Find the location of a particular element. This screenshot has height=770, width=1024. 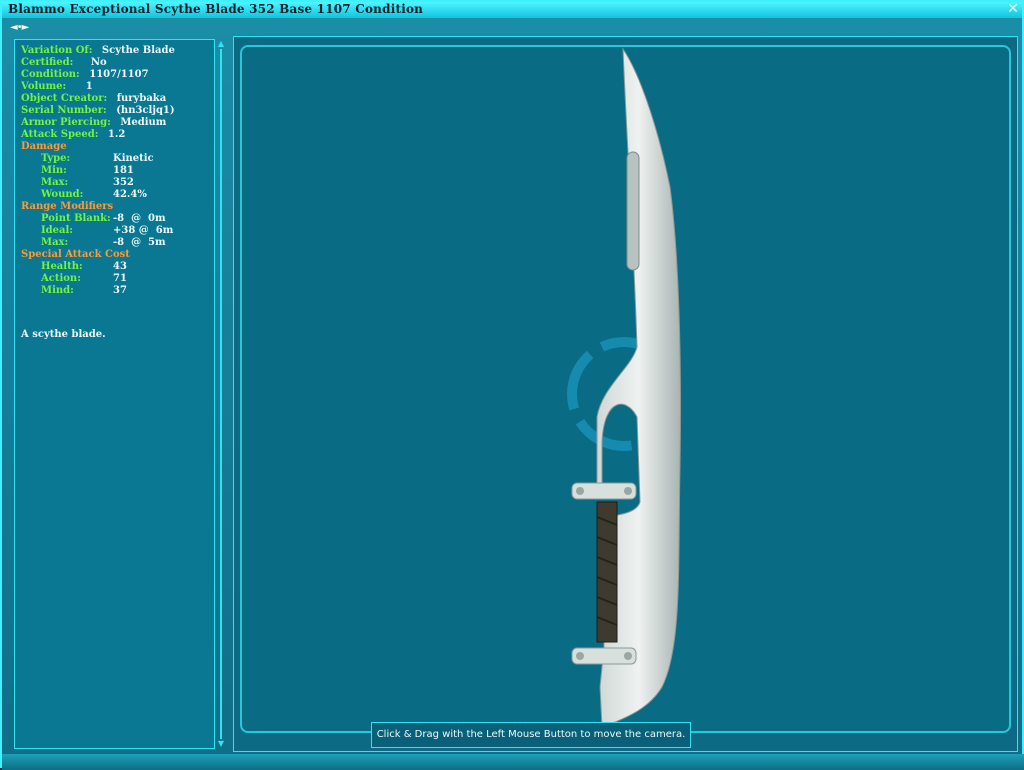

section-special-attack-cost: Special Attack Cost is located at coordinates (98, 255).